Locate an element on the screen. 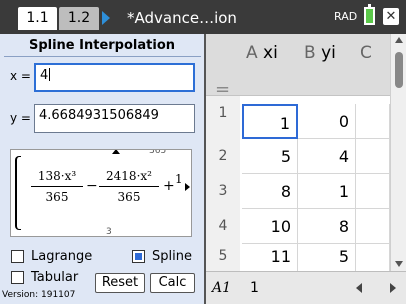 This screenshot has height=304, width=406. cell-entry-line: A1 1 is located at coordinates (306, 287).